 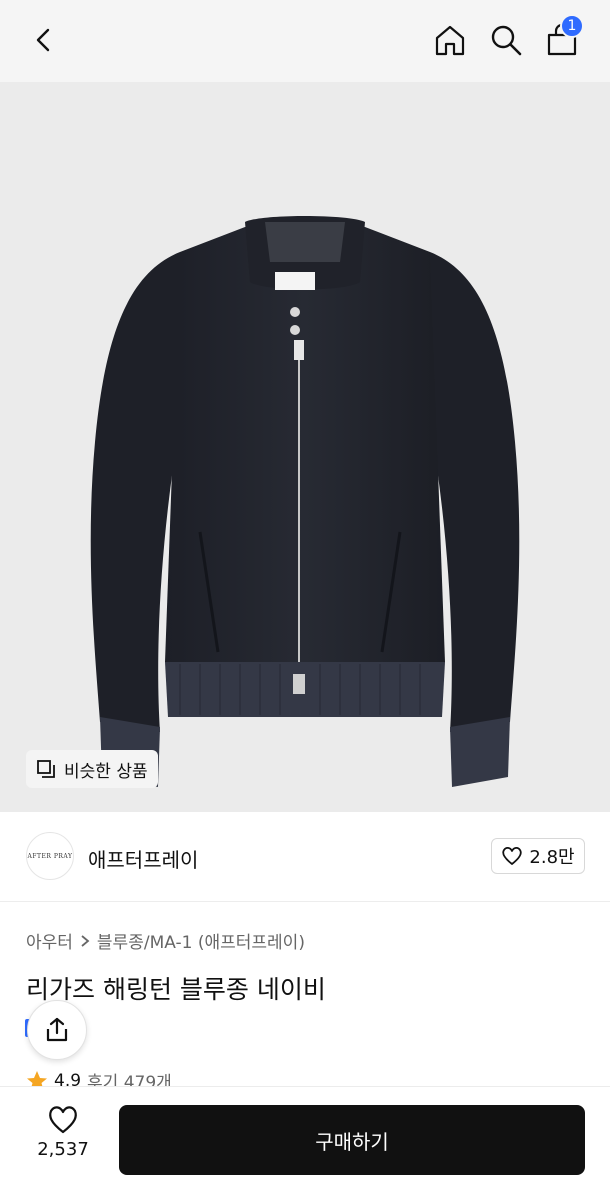 What do you see at coordinates (46, 769) in the screenshot?
I see `similar-icon` at bounding box center [46, 769].